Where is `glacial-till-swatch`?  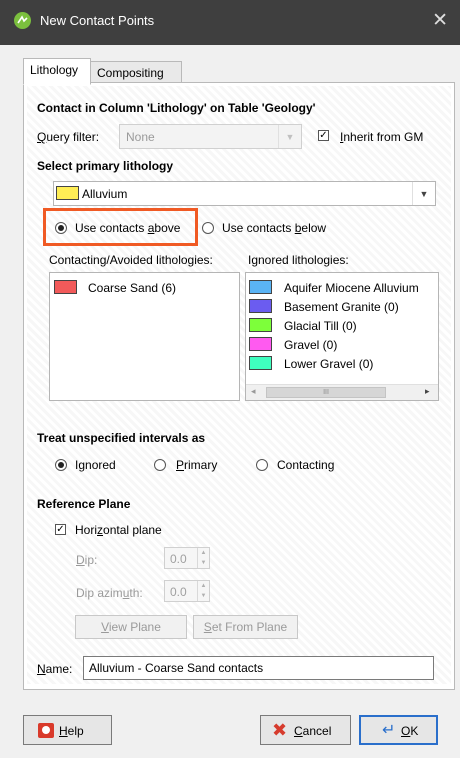 glacial-till-swatch is located at coordinates (260, 325).